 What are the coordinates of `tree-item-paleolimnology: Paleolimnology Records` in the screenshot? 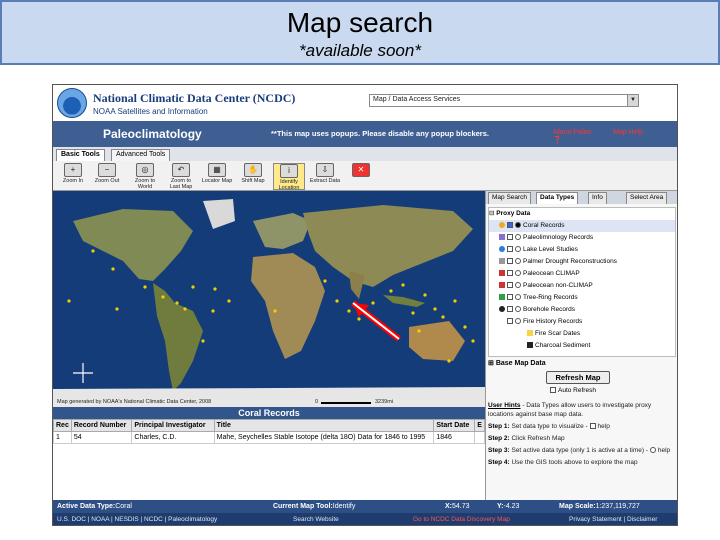 It's located at (582, 238).